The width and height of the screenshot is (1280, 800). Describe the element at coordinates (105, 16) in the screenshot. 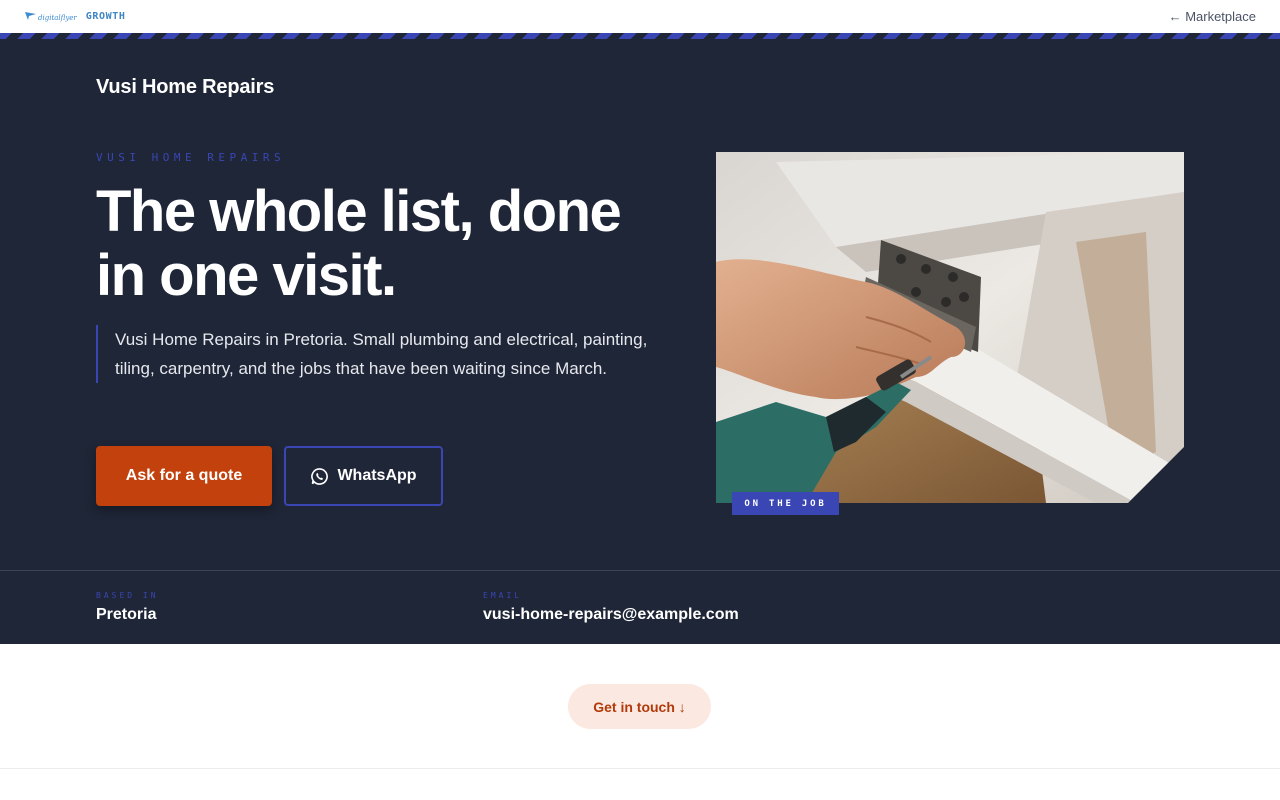

I see `brand-label: GROWTH` at that location.